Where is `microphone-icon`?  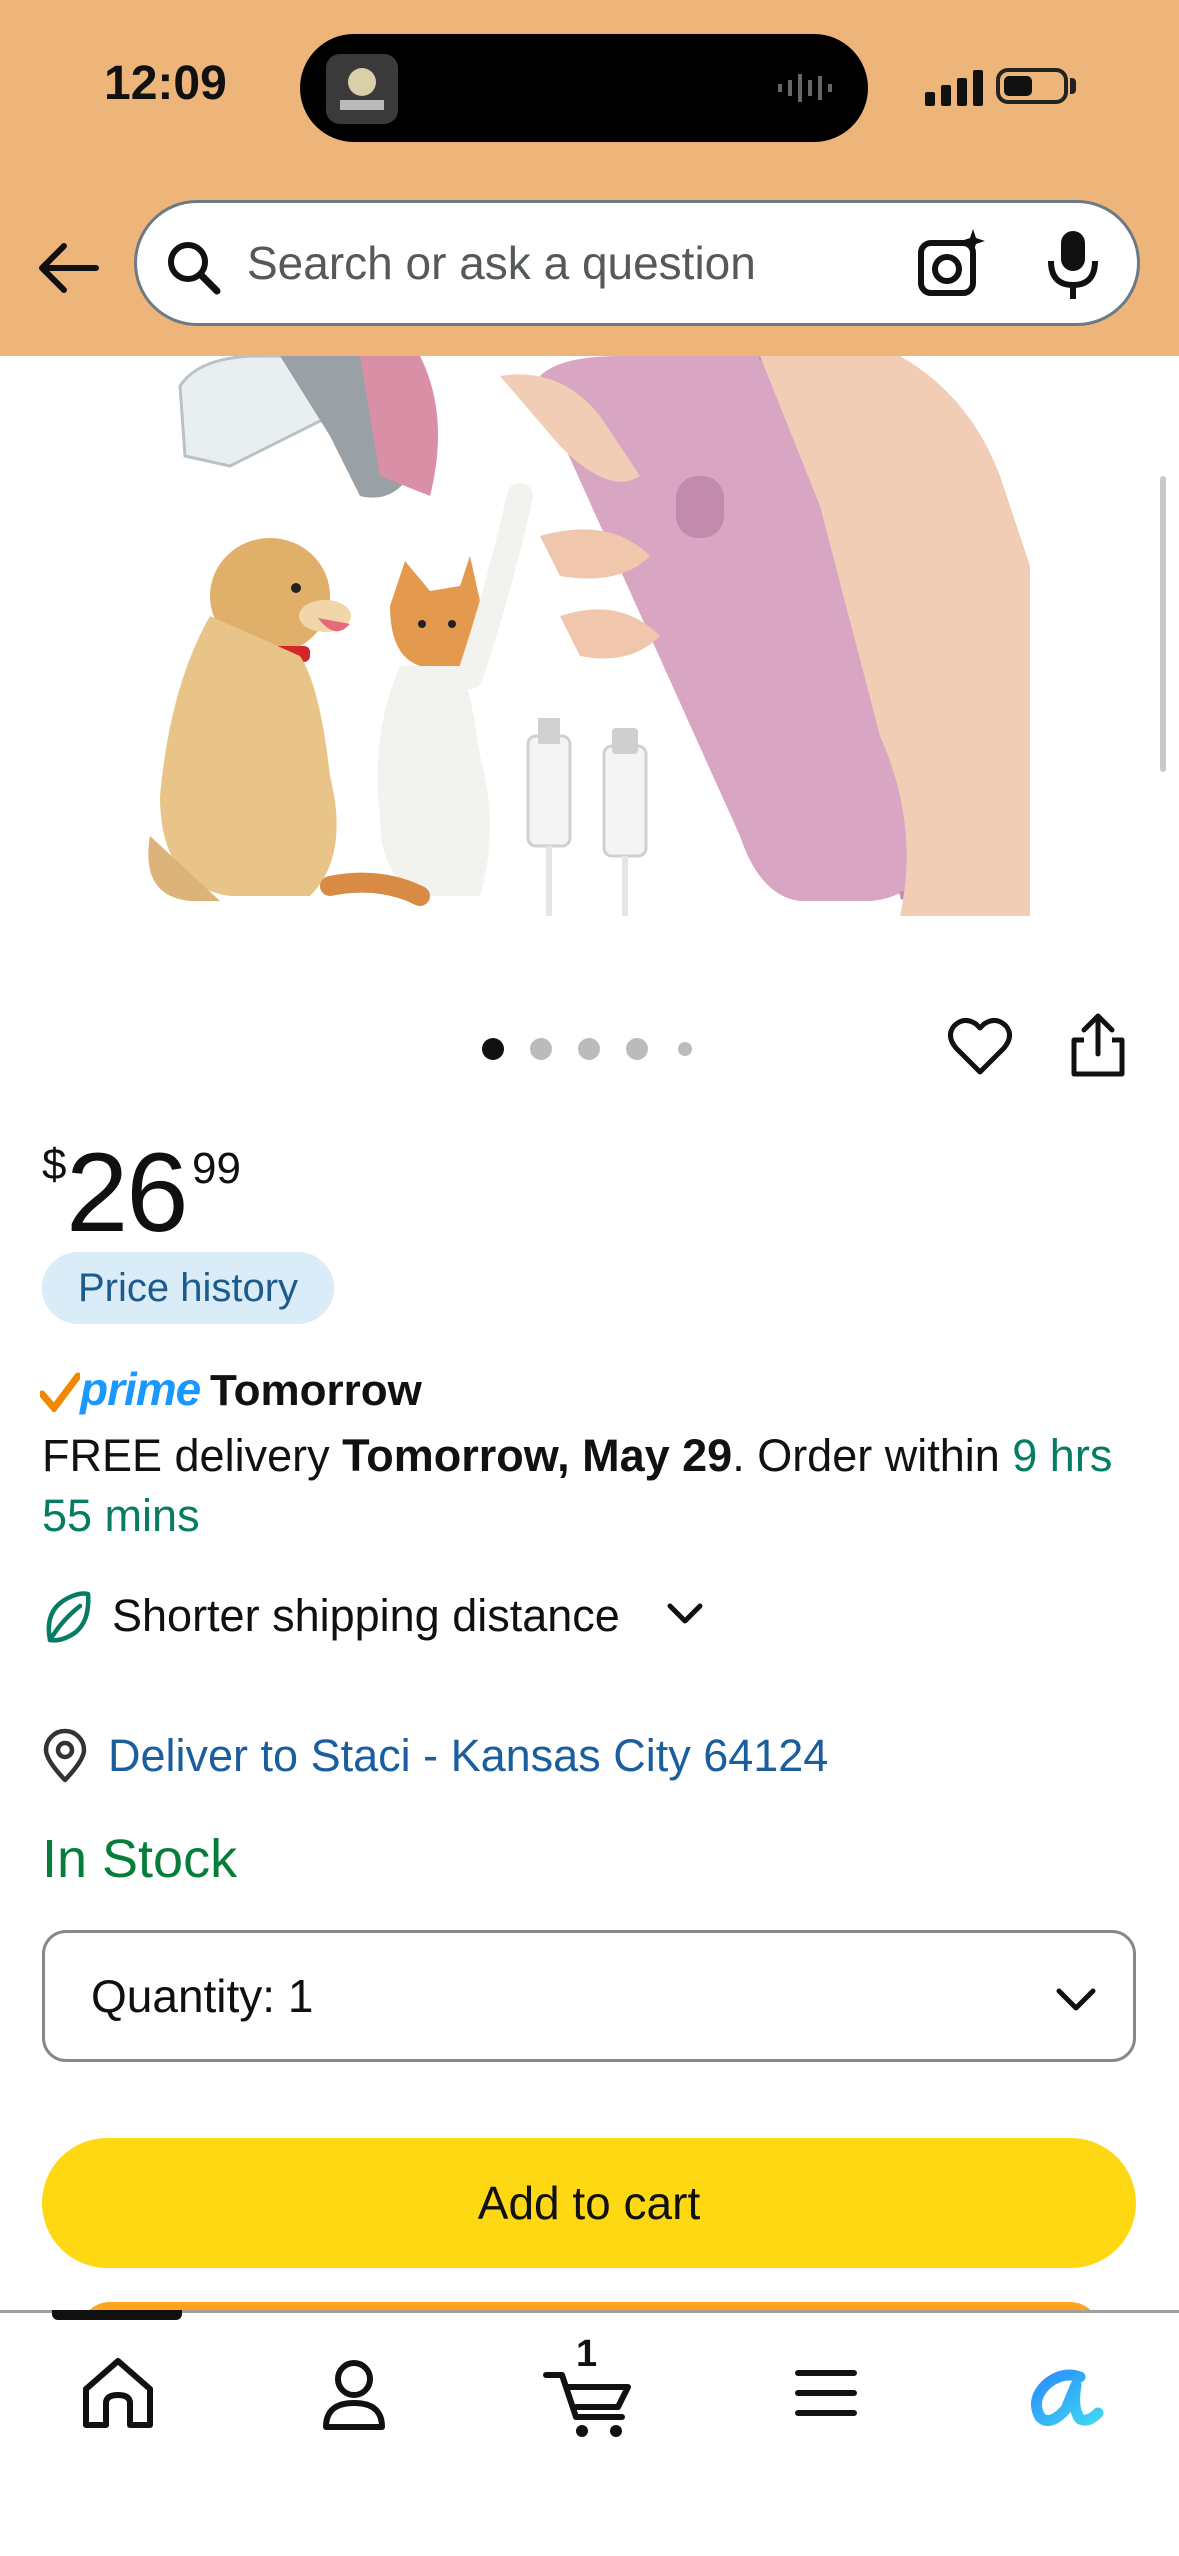 microphone-icon is located at coordinates (1073, 265).